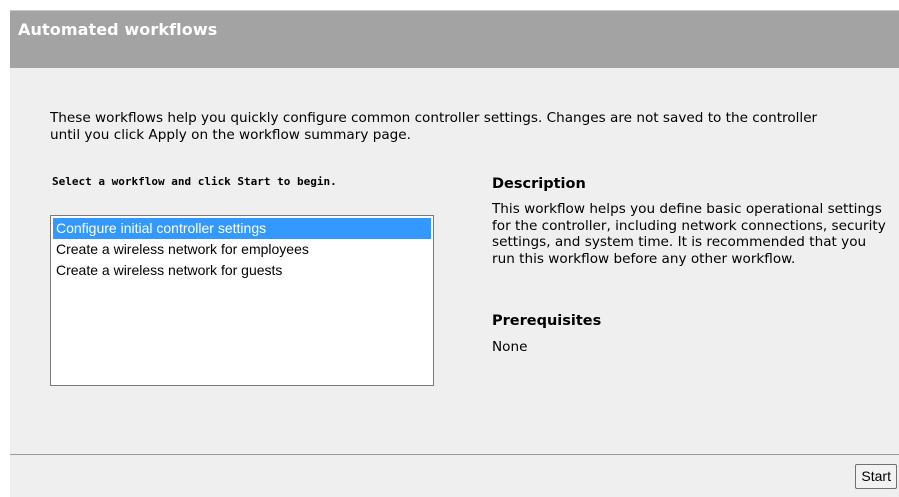 The height and width of the screenshot is (497, 899). Describe the element at coordinates (539, 184) in the screenshot. I see `description-heading: Description` at that location.